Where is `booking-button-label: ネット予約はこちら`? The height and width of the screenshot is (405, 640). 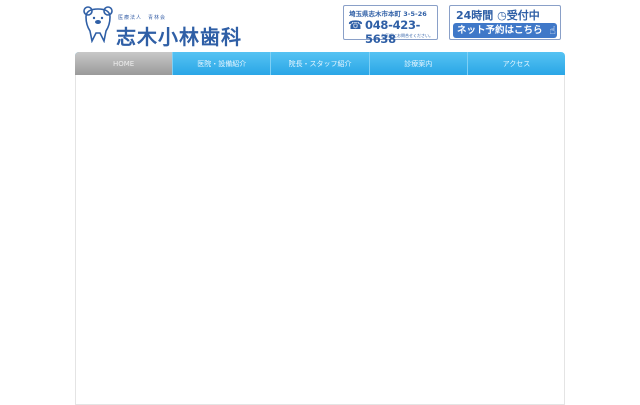
booking-button-label: ネット予約はこちら is located at coordinates (500, 30).